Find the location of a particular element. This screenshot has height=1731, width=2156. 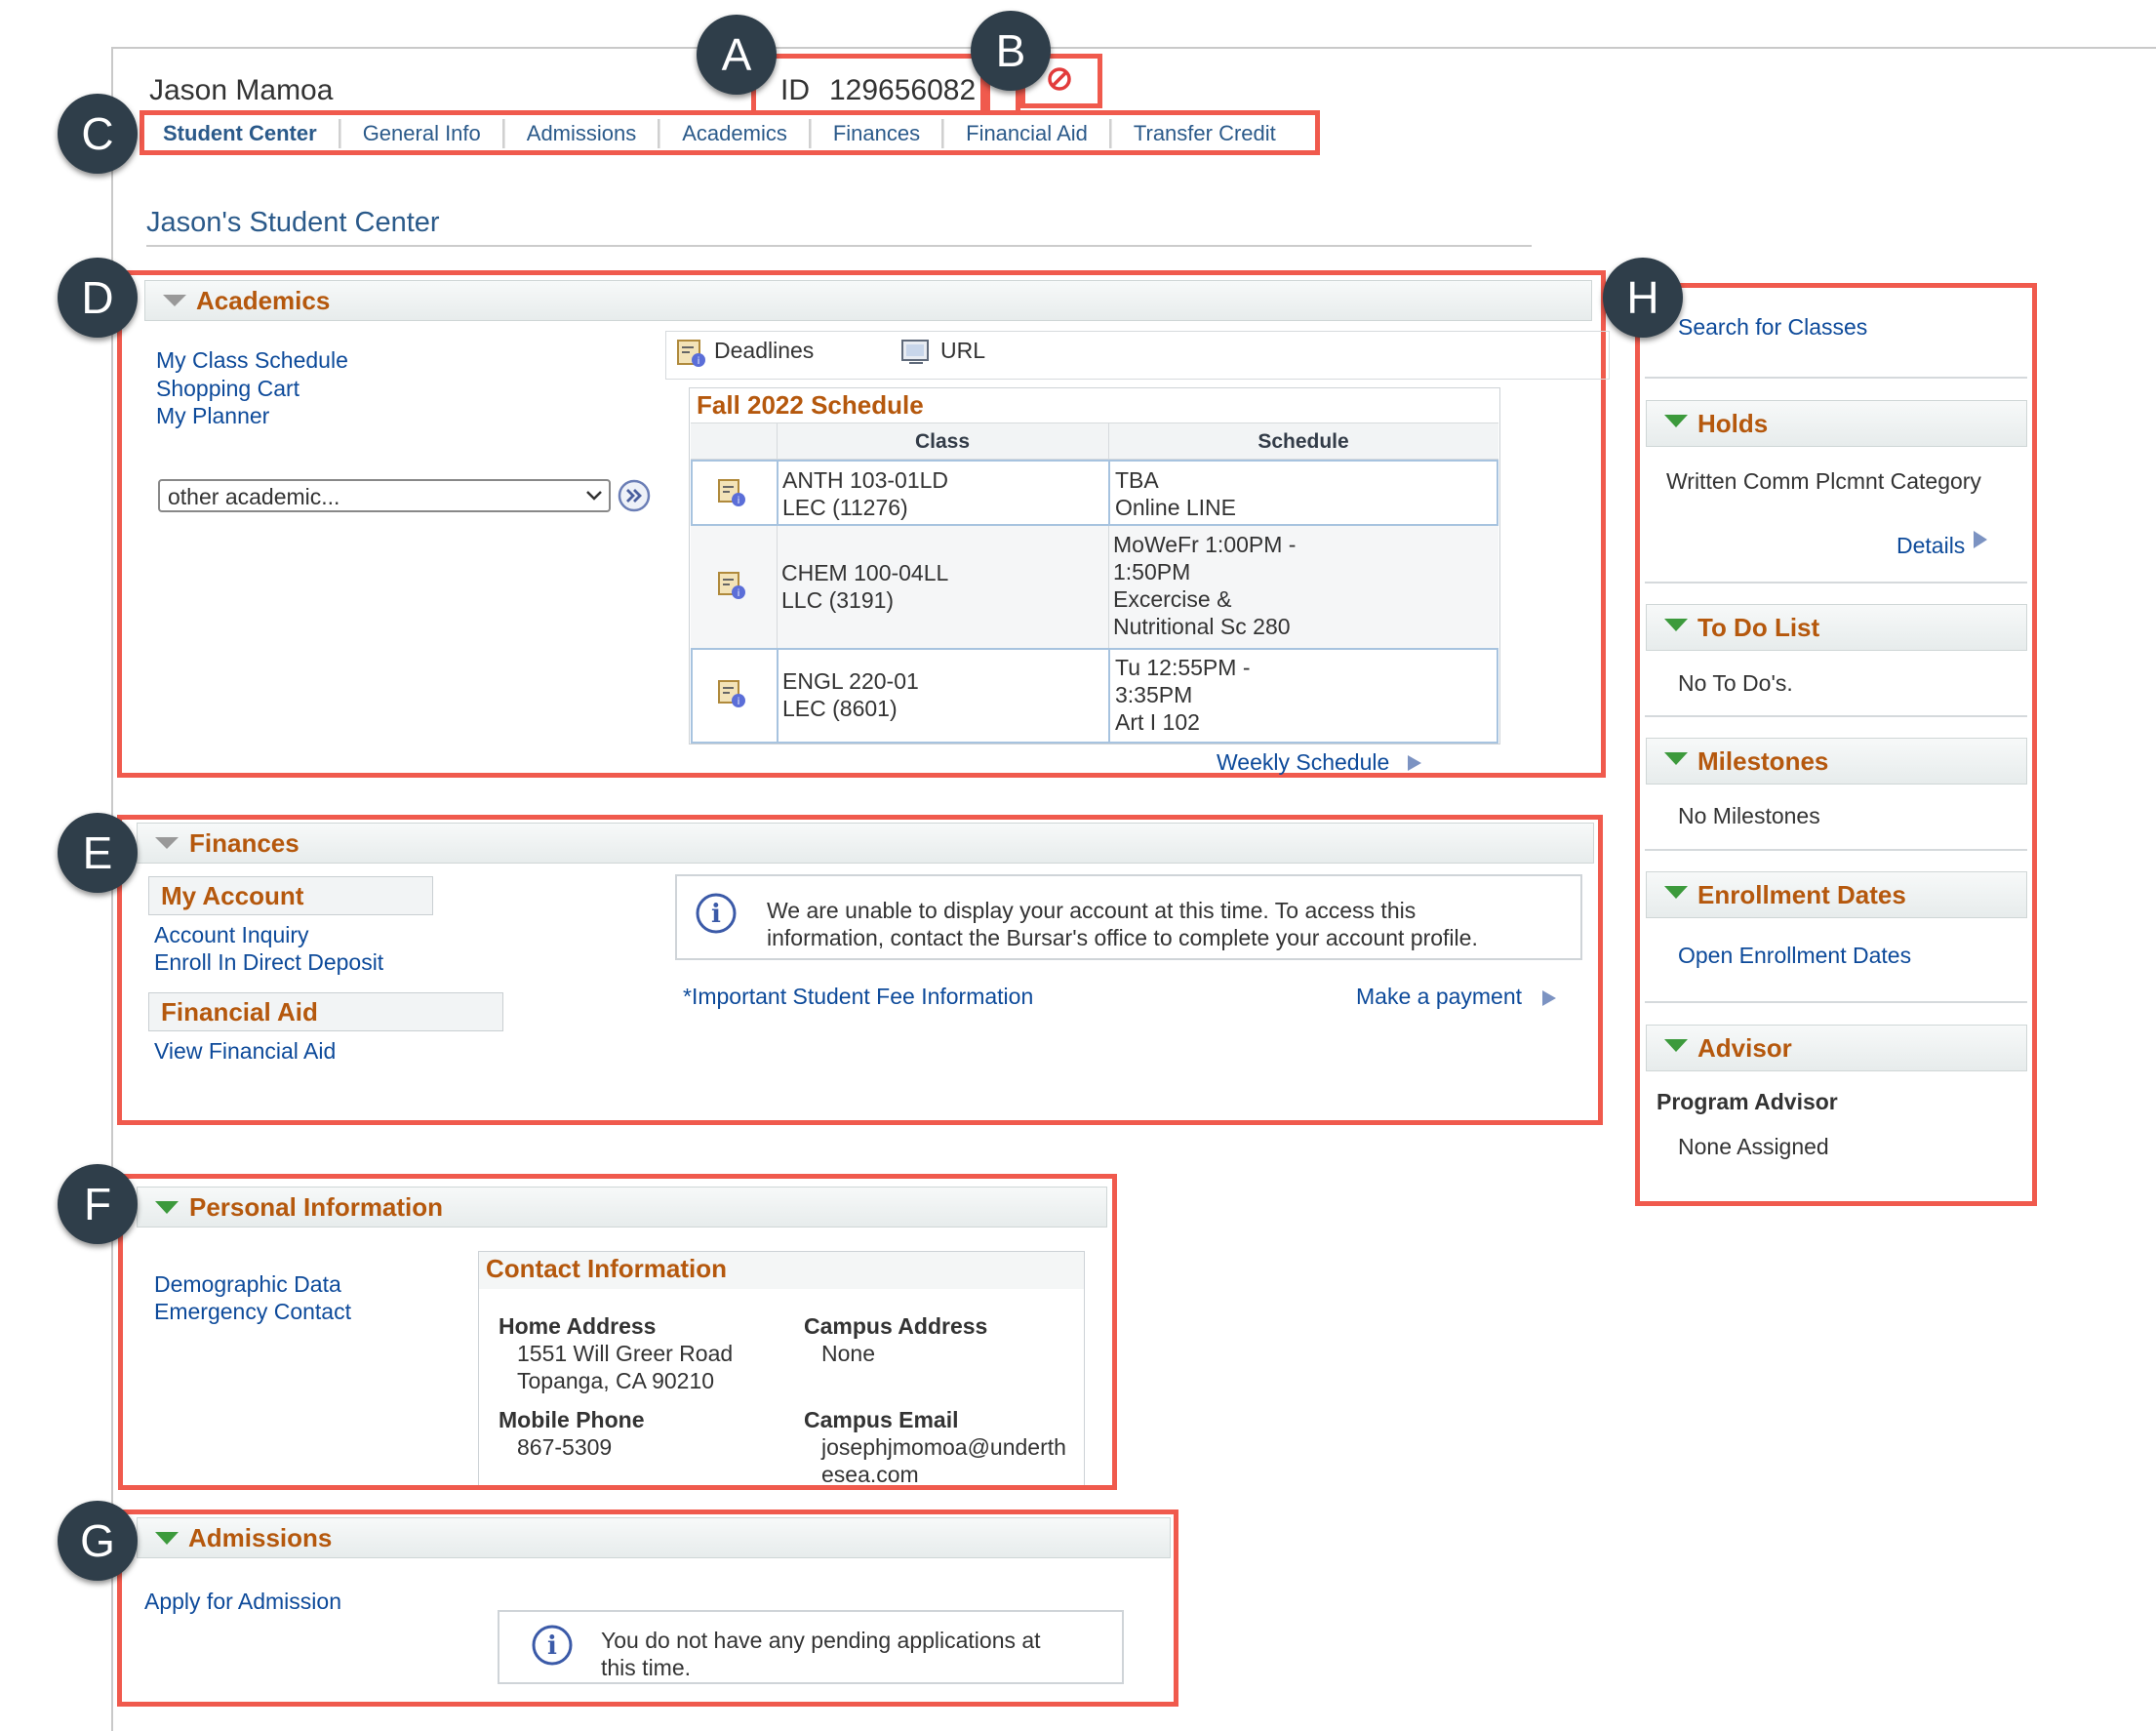

title-divider is located at coordinates (839, 246).